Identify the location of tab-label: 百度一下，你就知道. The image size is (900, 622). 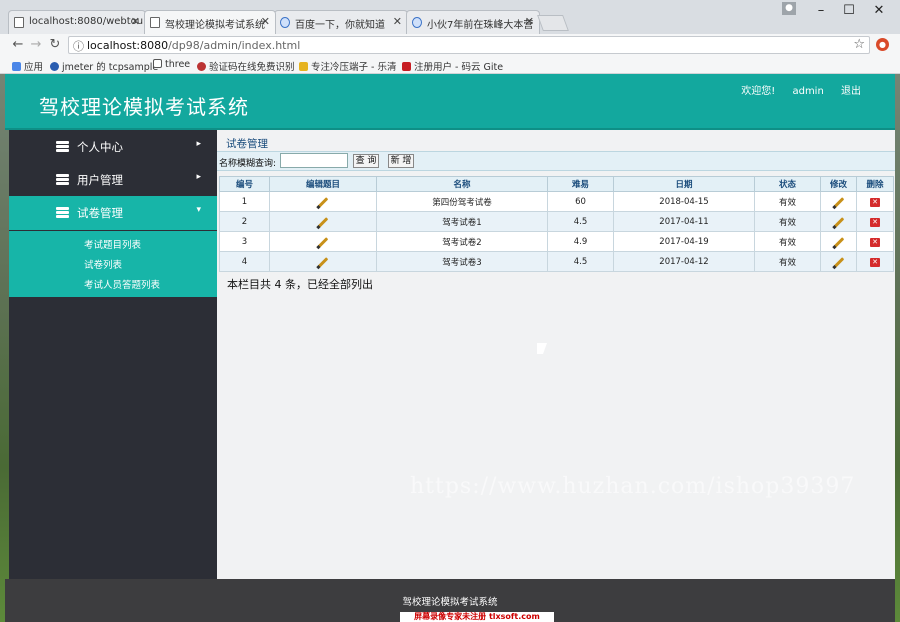
(340, 25).